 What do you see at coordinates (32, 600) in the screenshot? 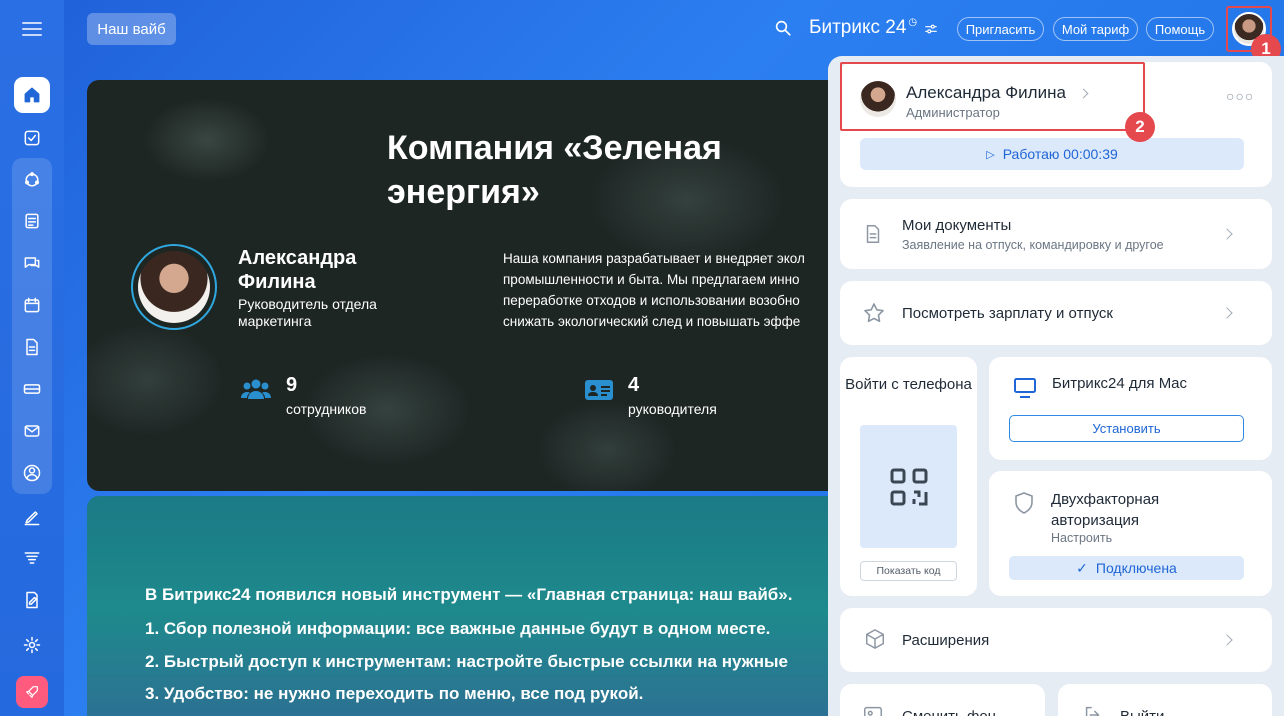
I see `forms-icon` at bounding box center [32, 600].